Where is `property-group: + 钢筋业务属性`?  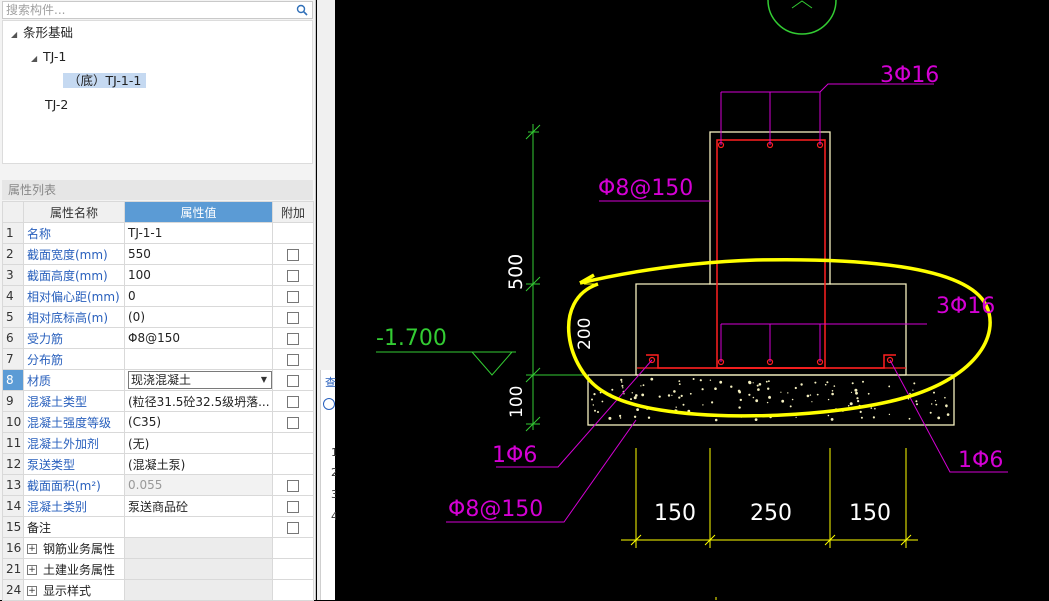 property-group: + 钢筋业务属性 is located at coordinates (74, 548).